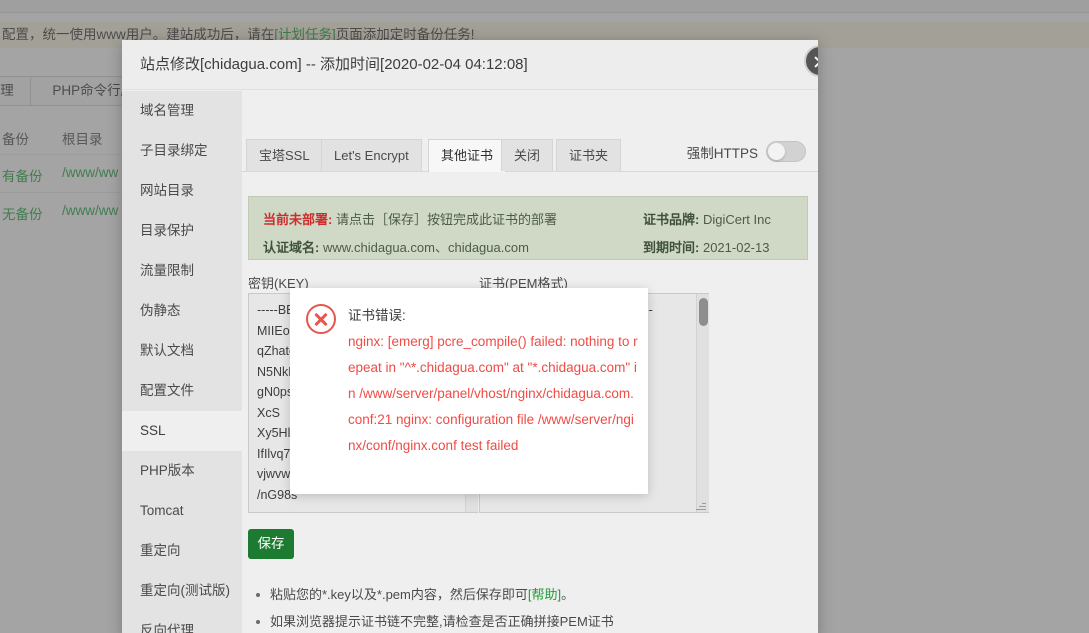  What do you see at coordinates (182, 311) in the screenshot?
I see `sidebar-item-pseudo-static: 伪静态` at bounding box center [182, 311].